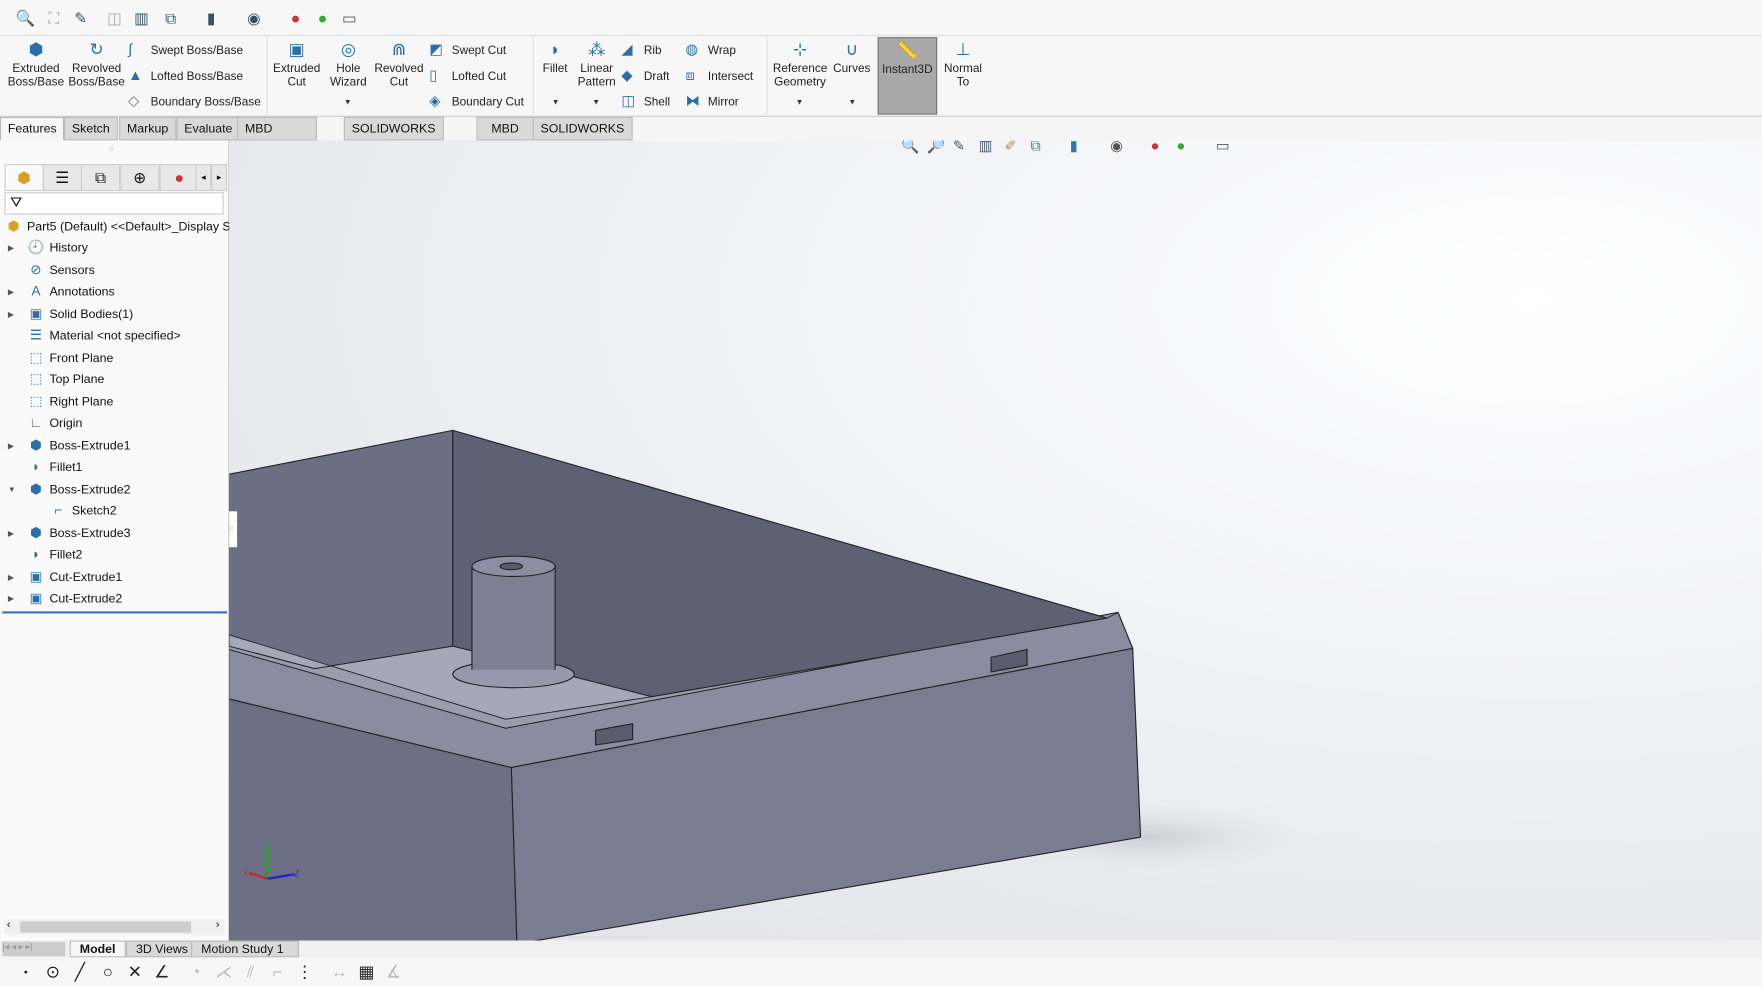 This screenshot has height=987, width=1762. I want to click on feature-manager-tab-icon: ⬢, so click(24, 178).